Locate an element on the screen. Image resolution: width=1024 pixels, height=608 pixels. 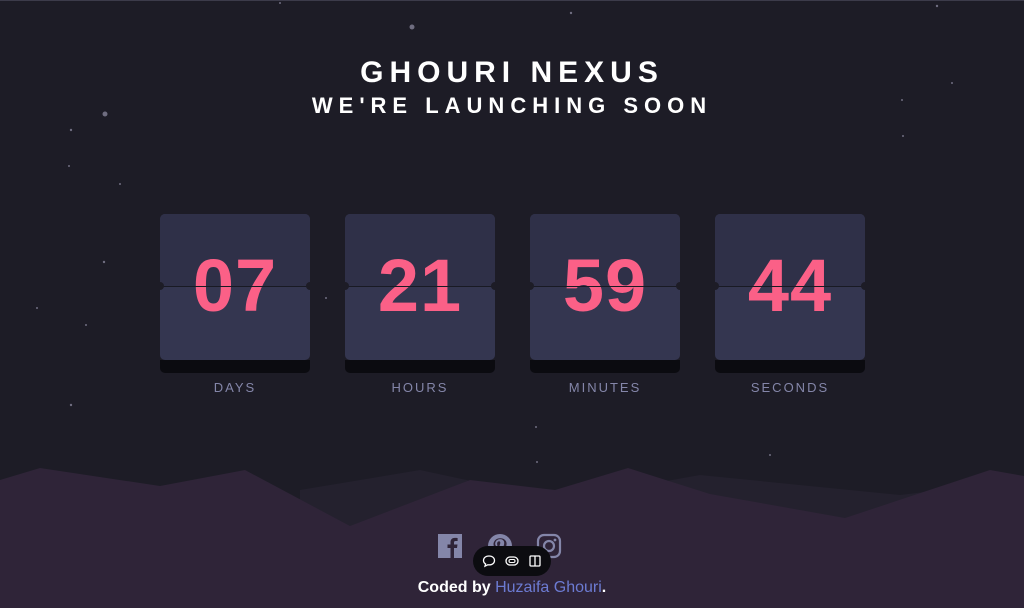
countdown-minutes: 59 MINUTES is located at coordinates (605, 304).